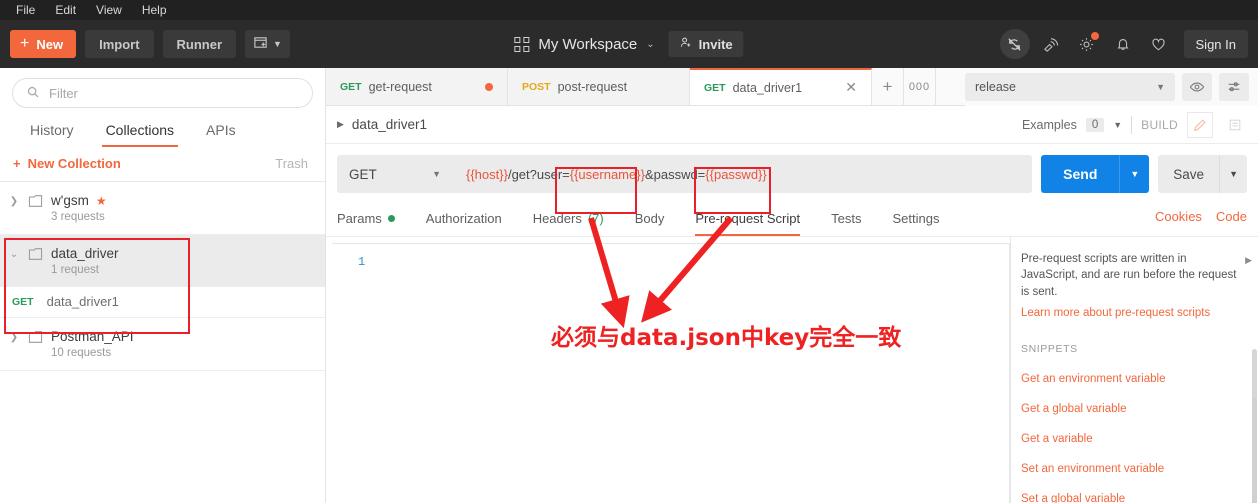  What do you see at coordinates (140, 131) in the screenshot?
I see `sidebar-tab-collections: Collections` at bounding box center [140, 131].